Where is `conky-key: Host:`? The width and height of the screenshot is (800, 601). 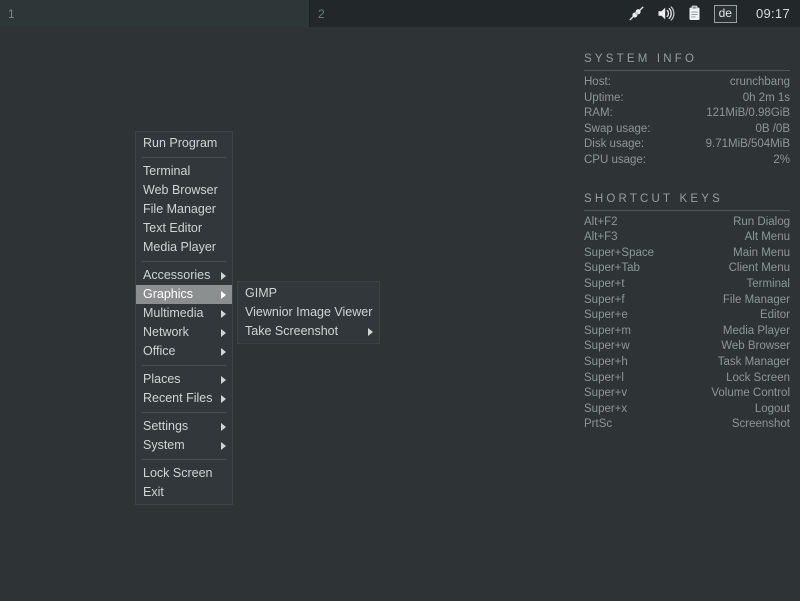
conky-key: Host: is located at coordinates (597, 82).